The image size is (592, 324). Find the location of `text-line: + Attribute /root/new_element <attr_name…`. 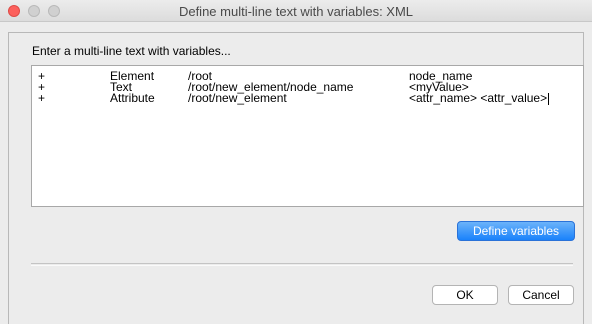

text-line: + Attribute /root/new_element <attr_name… is located at coordinates (307, 98).